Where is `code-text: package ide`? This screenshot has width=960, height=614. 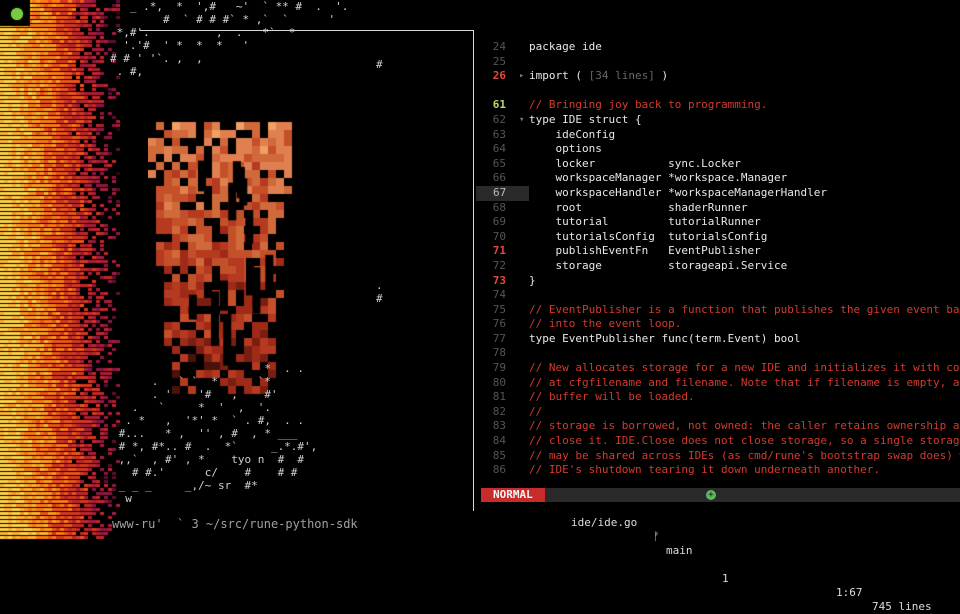
code-text: package ide is located at coordinates (565, 47).